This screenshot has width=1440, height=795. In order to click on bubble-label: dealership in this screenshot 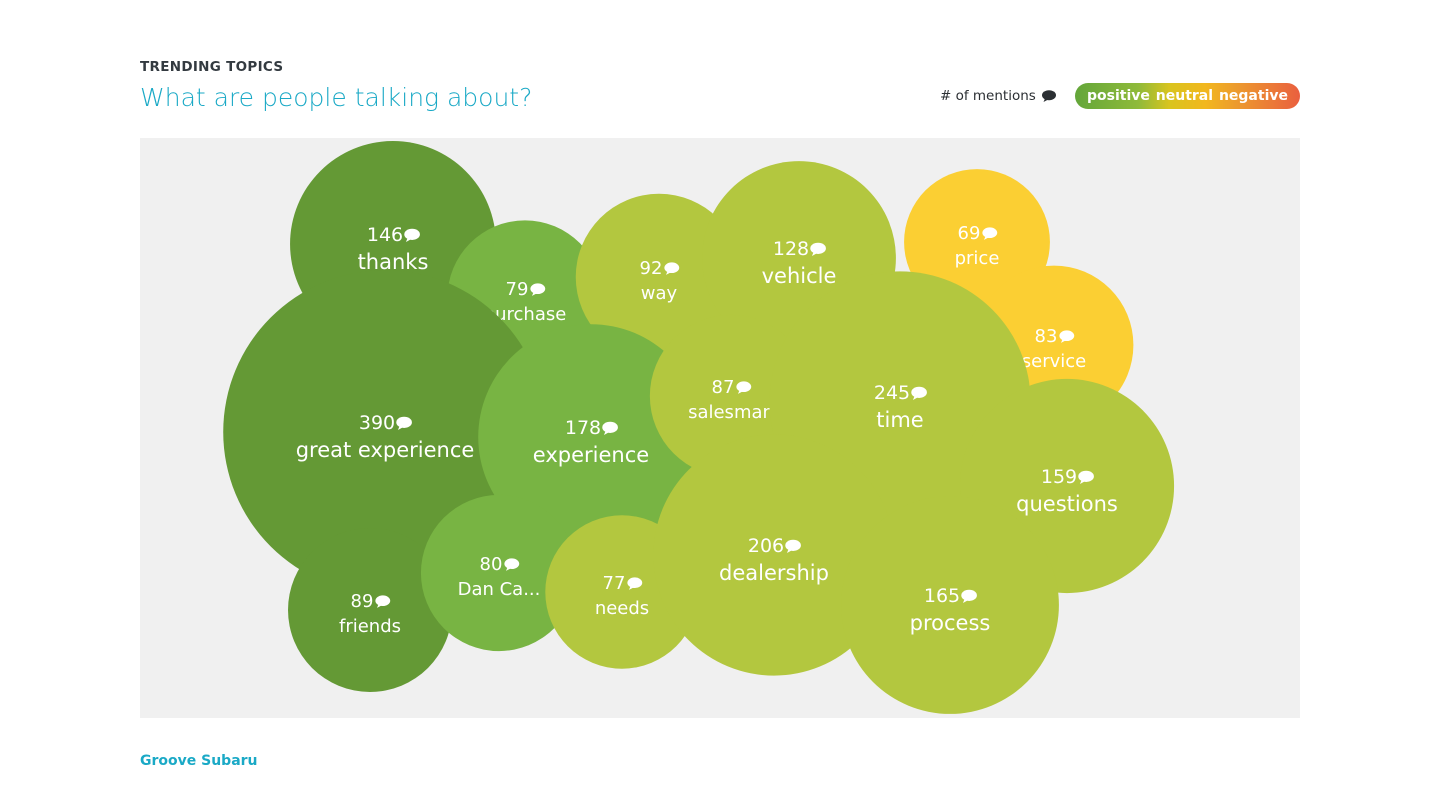, I will do `click(774, 573)`.